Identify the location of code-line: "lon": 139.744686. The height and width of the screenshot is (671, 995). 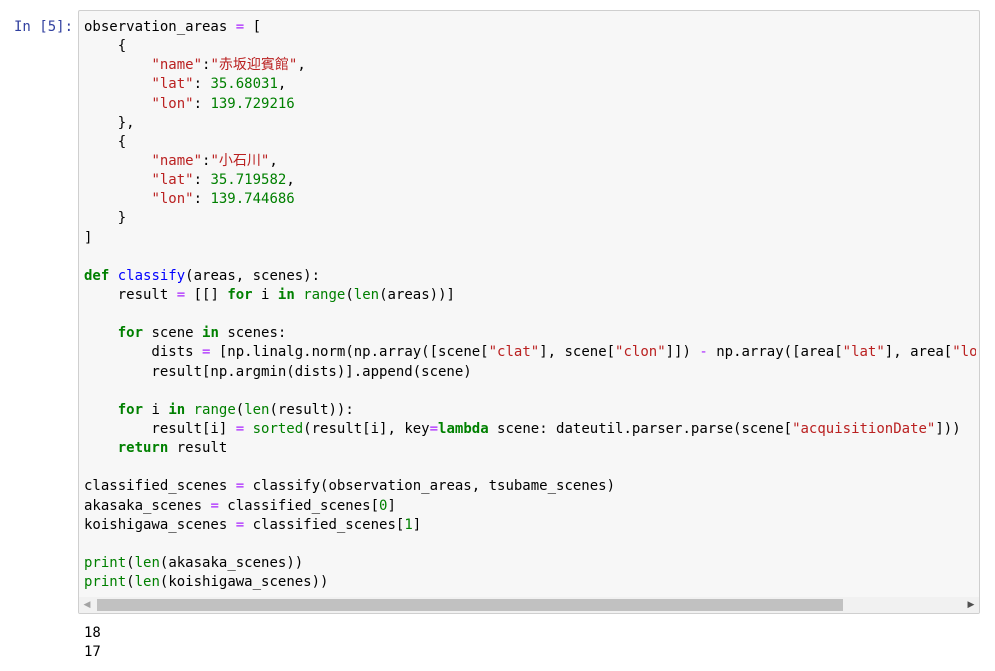
(530, 199).